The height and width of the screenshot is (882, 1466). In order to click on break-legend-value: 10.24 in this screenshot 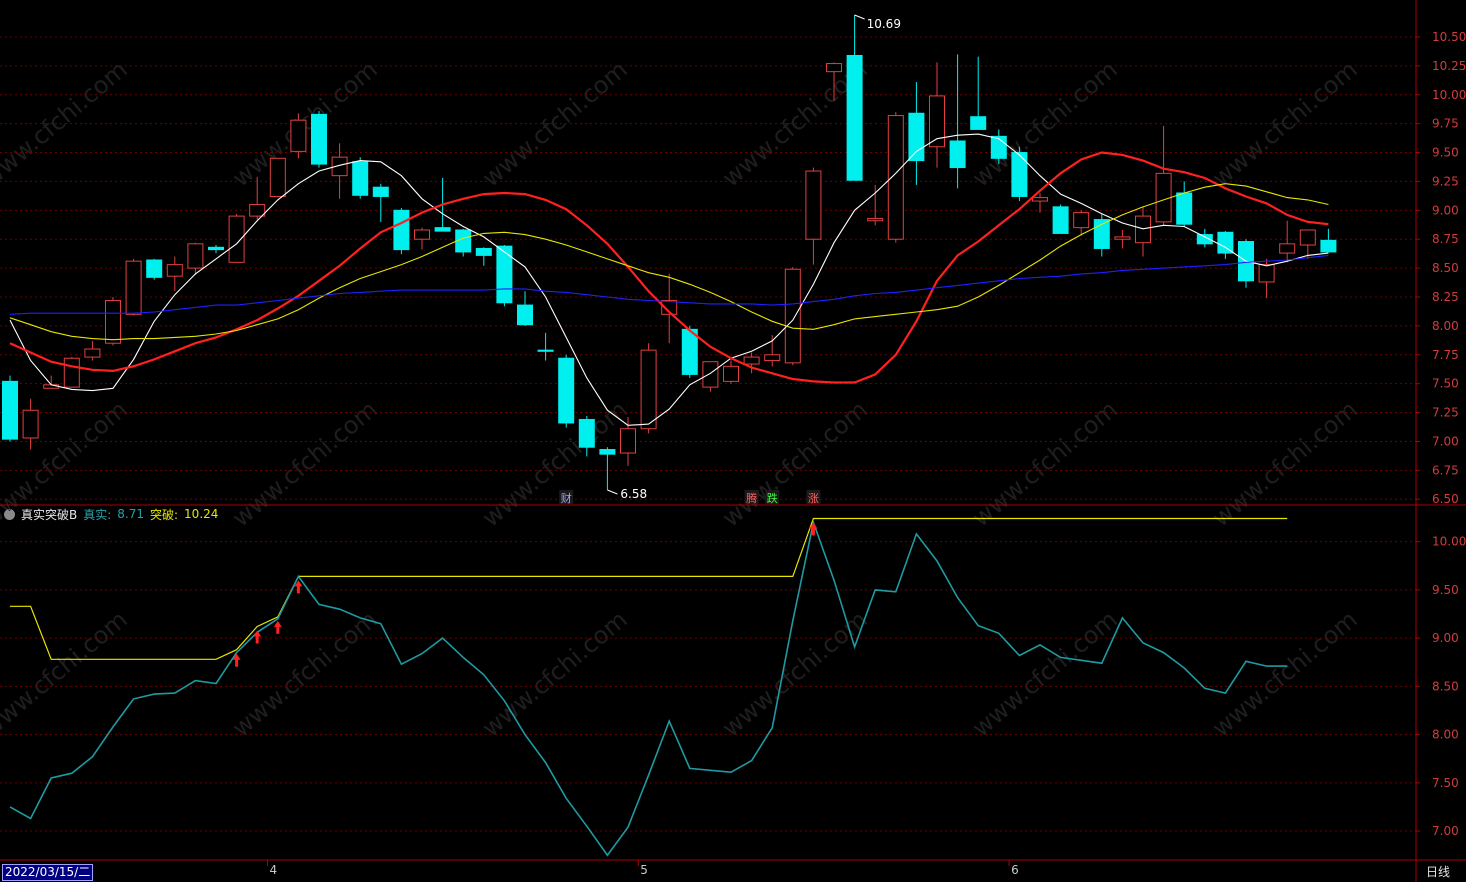, I will do `click(201, 514)`.